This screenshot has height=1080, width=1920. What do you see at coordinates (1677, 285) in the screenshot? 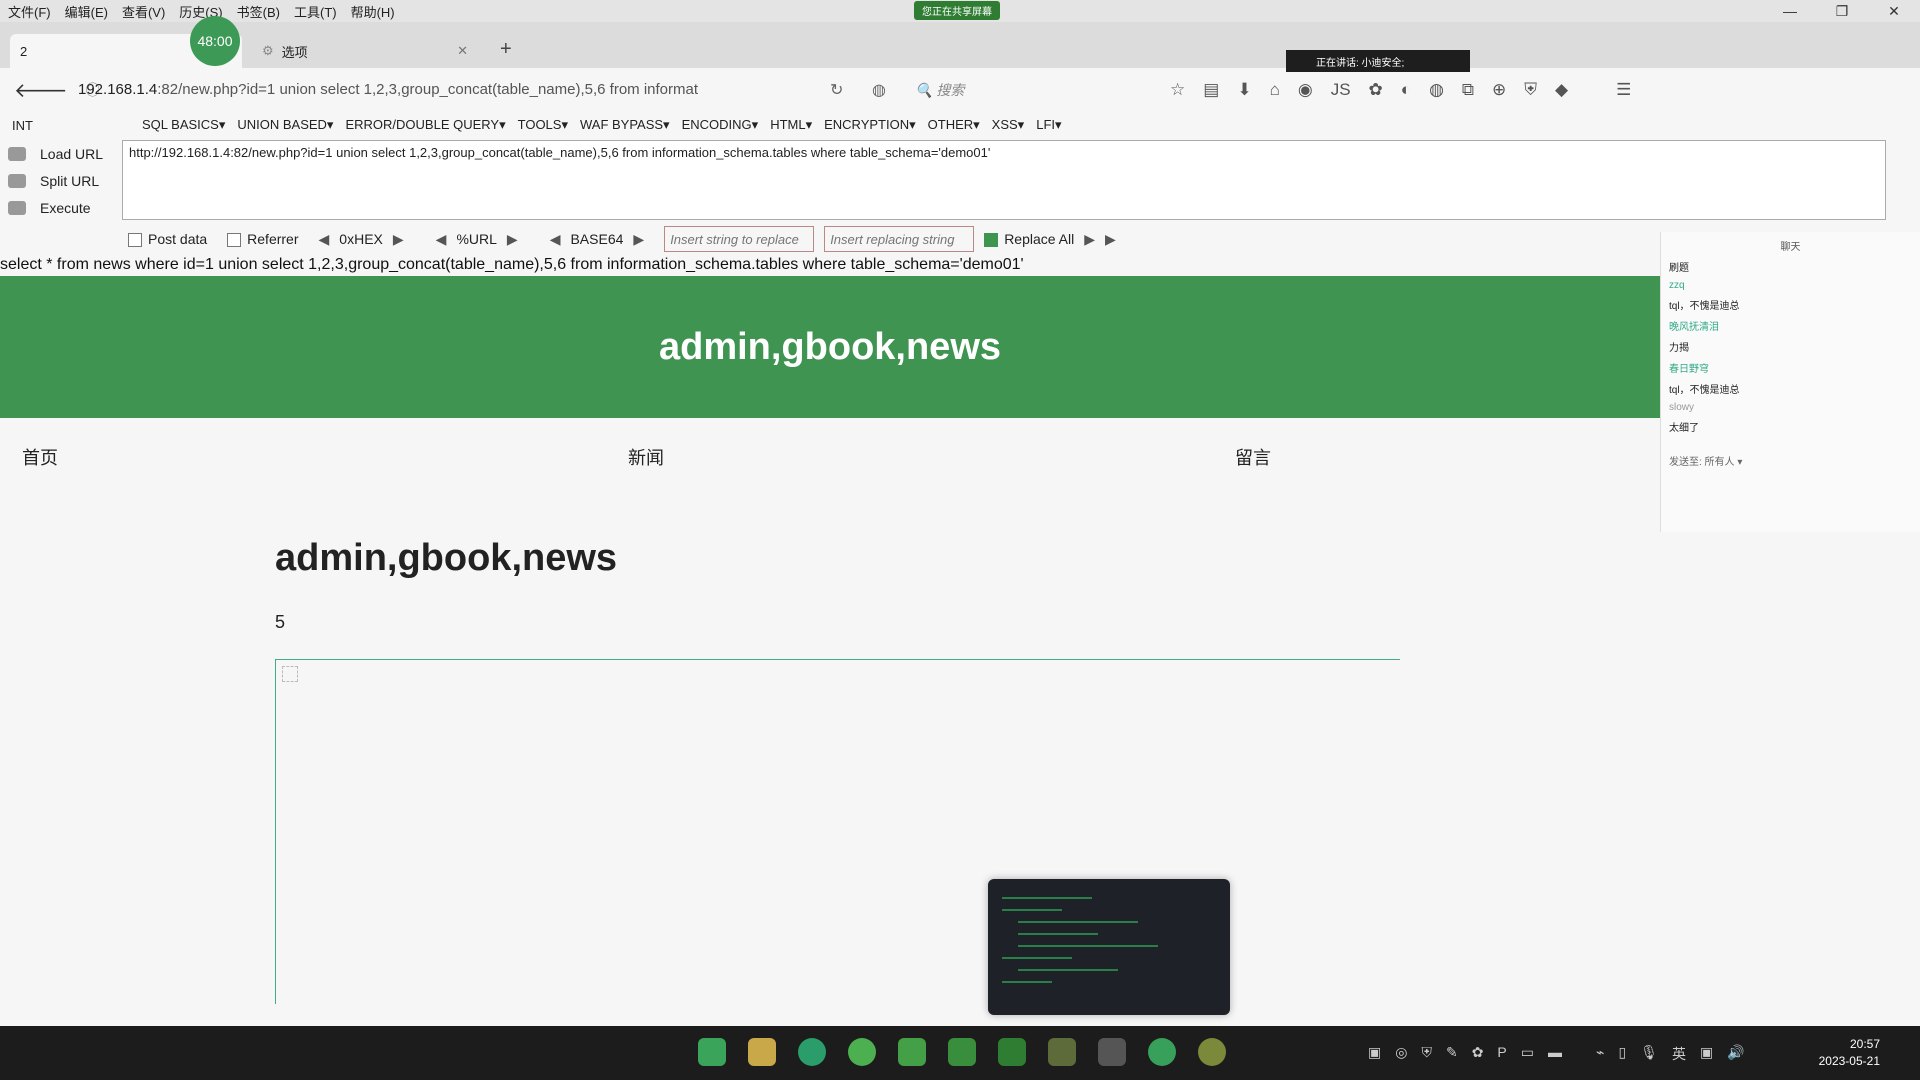
I see `chat-message: zzq` at bounding box center [1677, 285].